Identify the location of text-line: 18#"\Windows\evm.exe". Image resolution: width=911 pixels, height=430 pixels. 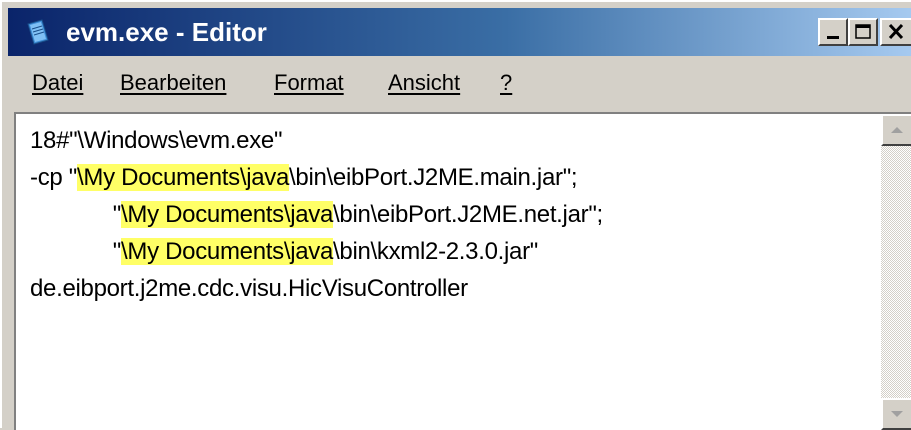
(450, 140).